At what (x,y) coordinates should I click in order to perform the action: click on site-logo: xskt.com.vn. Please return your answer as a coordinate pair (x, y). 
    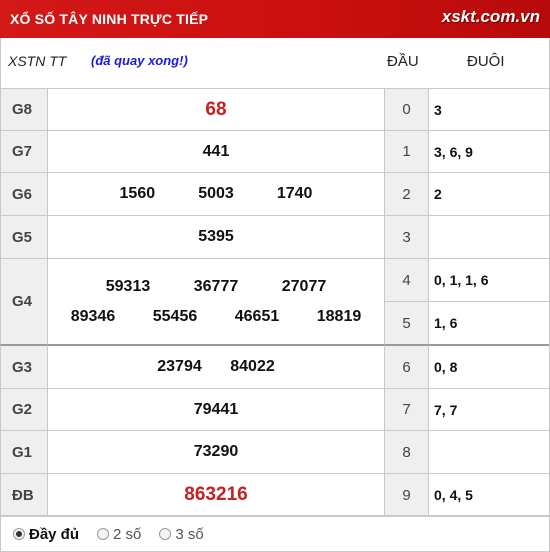
    Looking at the image, I should click on (491, 17).